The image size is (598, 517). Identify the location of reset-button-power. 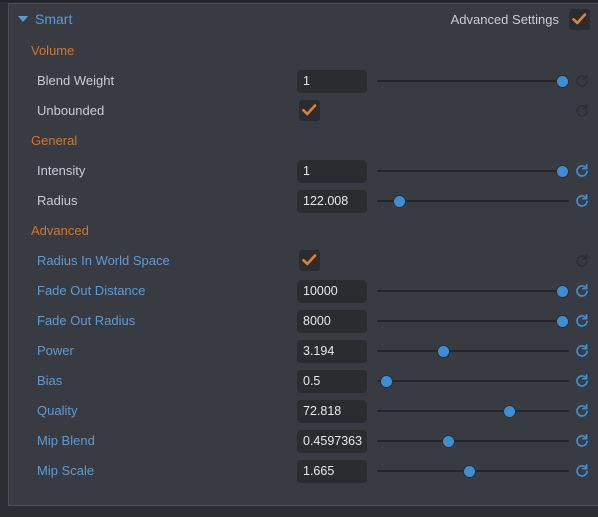
(582, 351).